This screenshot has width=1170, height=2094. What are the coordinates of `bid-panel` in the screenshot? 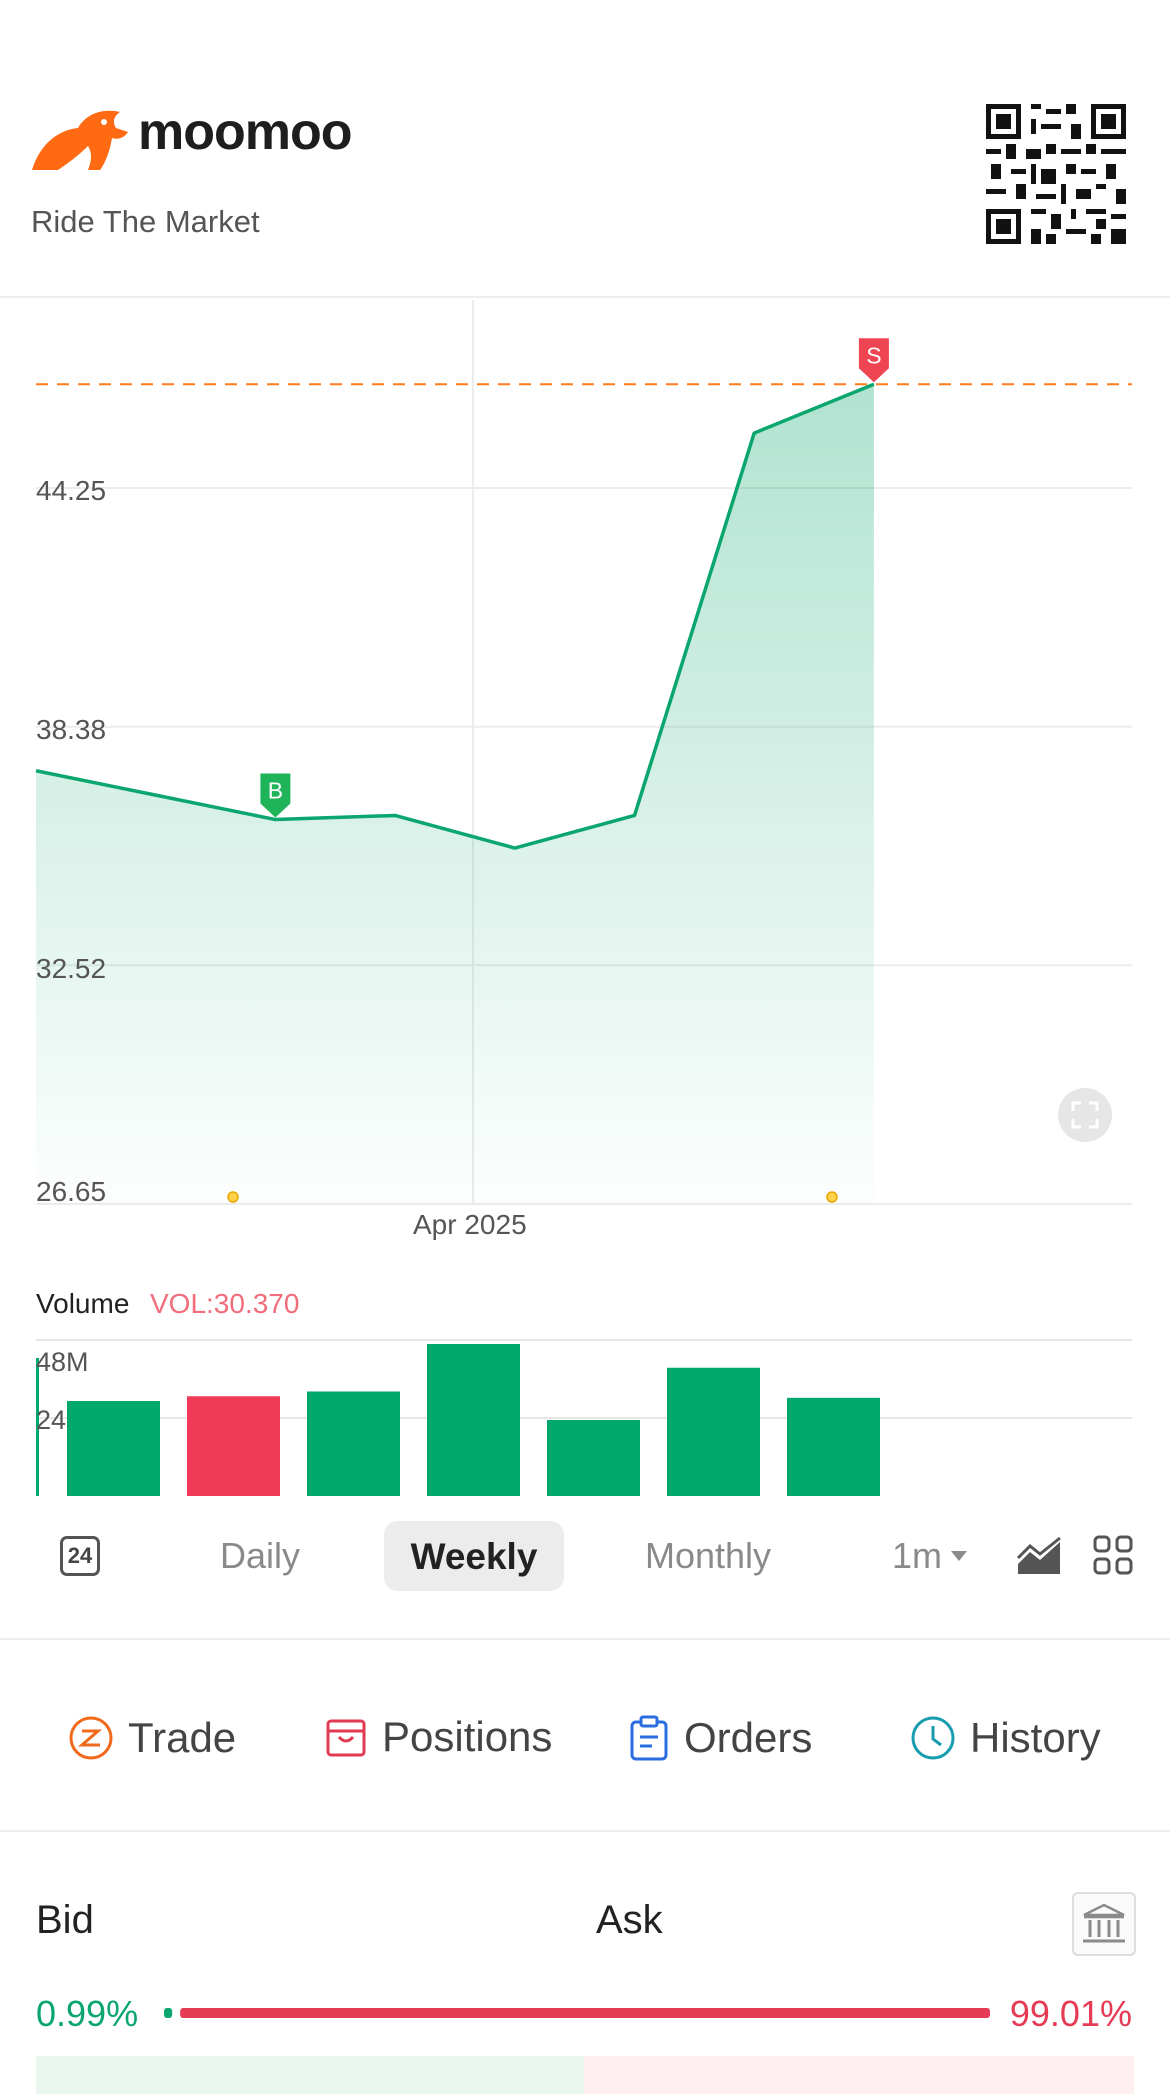 It's located at (310, 2075).